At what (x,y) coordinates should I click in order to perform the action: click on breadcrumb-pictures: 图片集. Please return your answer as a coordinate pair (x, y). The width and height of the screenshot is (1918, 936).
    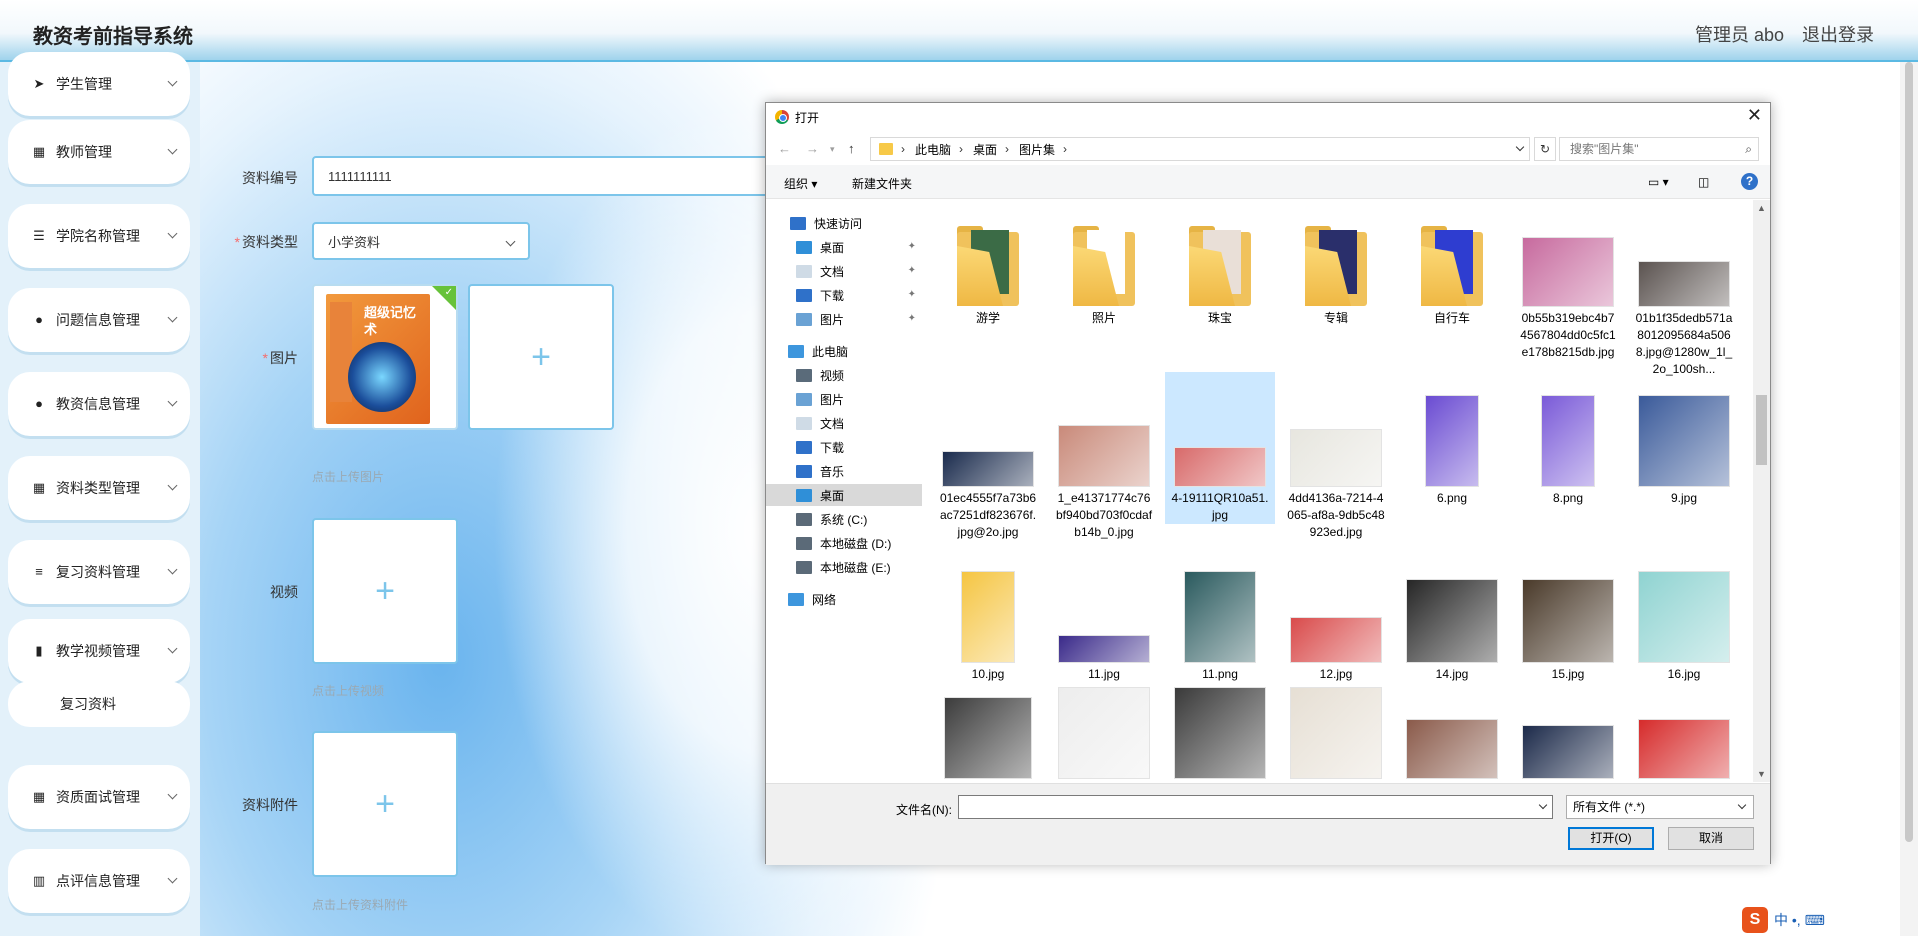
    Looking at the image, I should click on (1037, 149).